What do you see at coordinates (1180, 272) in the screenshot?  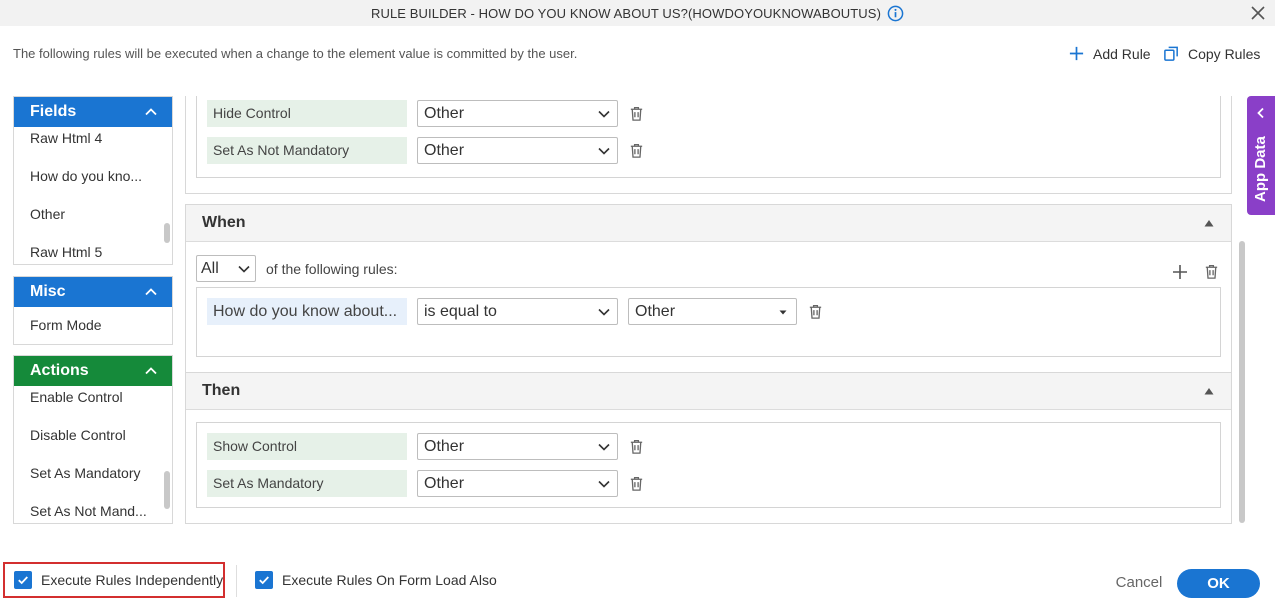 I see `add-condition-icon` at bounding box center [1180, 272].